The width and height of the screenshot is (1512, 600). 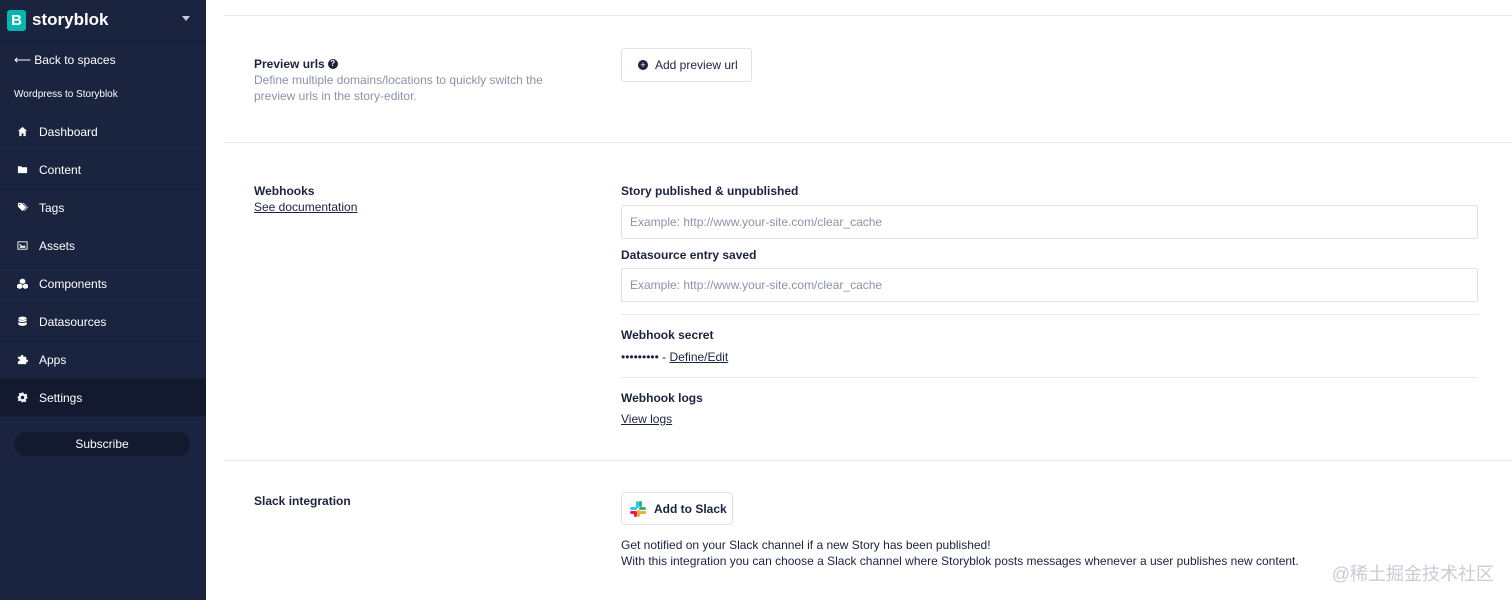 I want to click on view-logs-link: View logs, so click(x=646, y=419).